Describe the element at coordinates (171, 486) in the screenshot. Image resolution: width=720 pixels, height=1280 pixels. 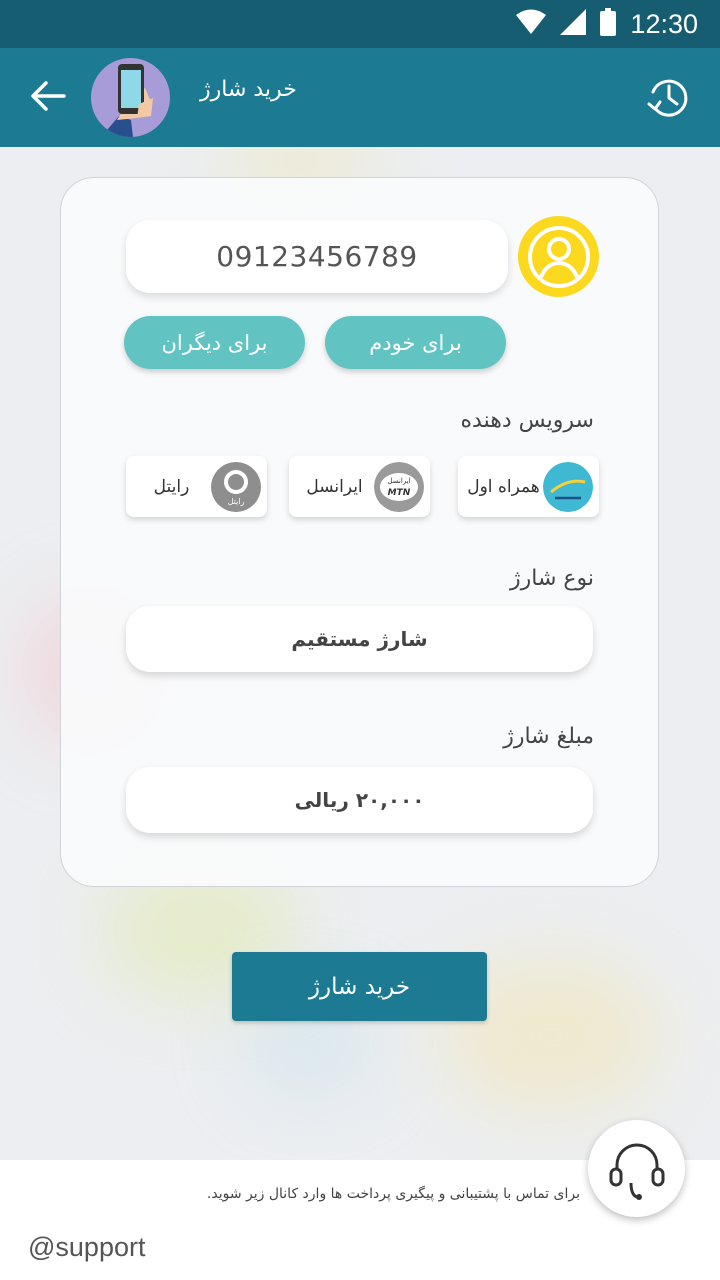
I see `operator-label: رایتل` at that location.